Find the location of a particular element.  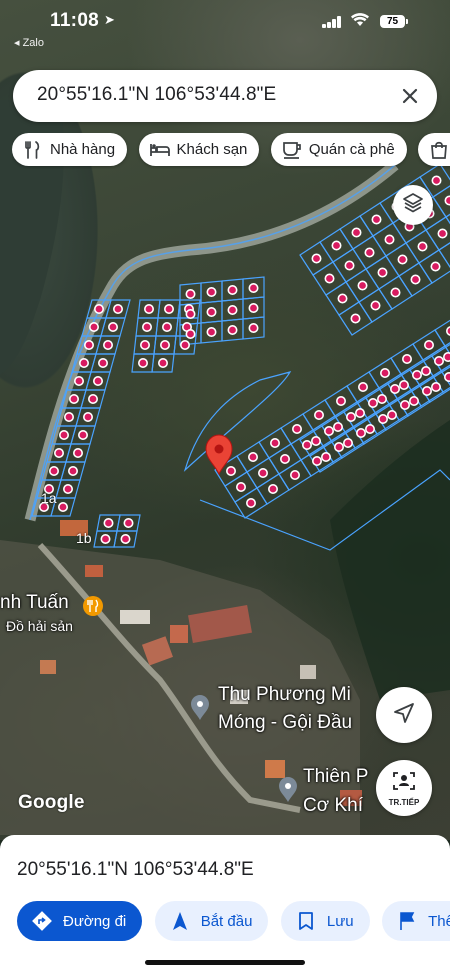

google-logo: Google is located at coordinates (51, 802).